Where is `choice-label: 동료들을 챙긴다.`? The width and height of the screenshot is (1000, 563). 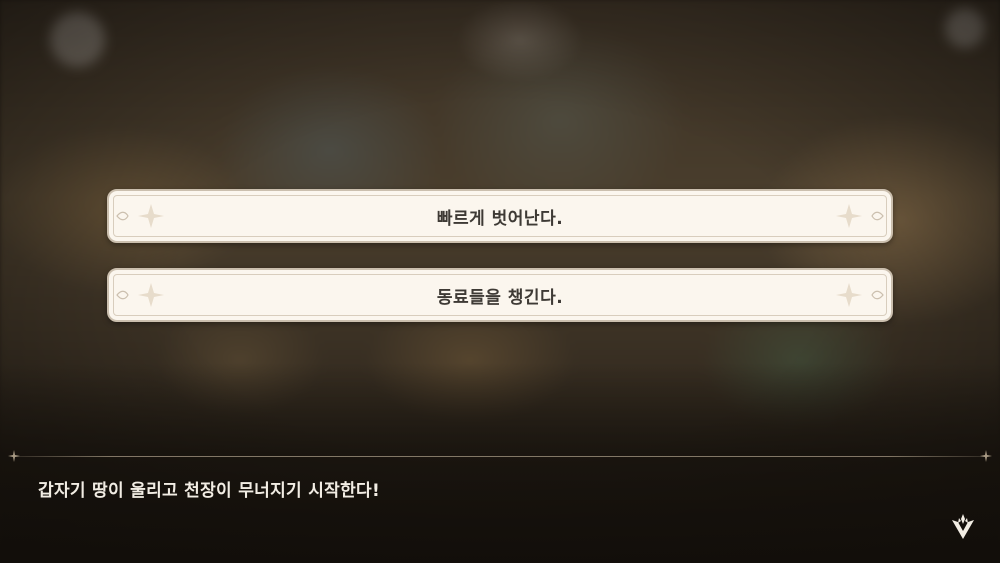 choice-label: 동료들을 챙긴다. is located at coordinates (500, 297).